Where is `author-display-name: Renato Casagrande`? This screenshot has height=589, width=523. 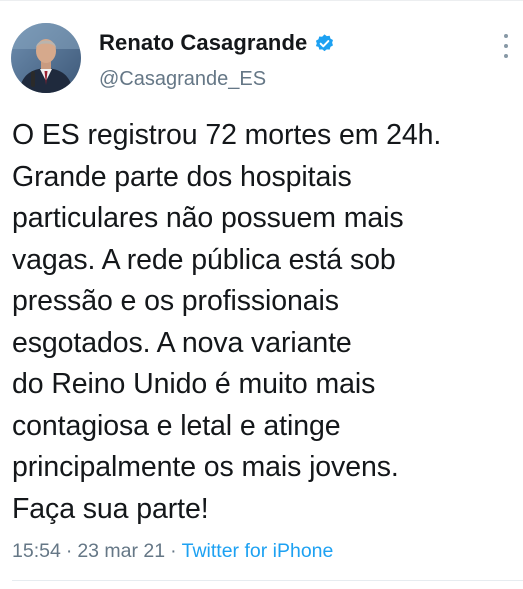
author-display-name: Renato Casagrande is located at coordinates (203, 43).